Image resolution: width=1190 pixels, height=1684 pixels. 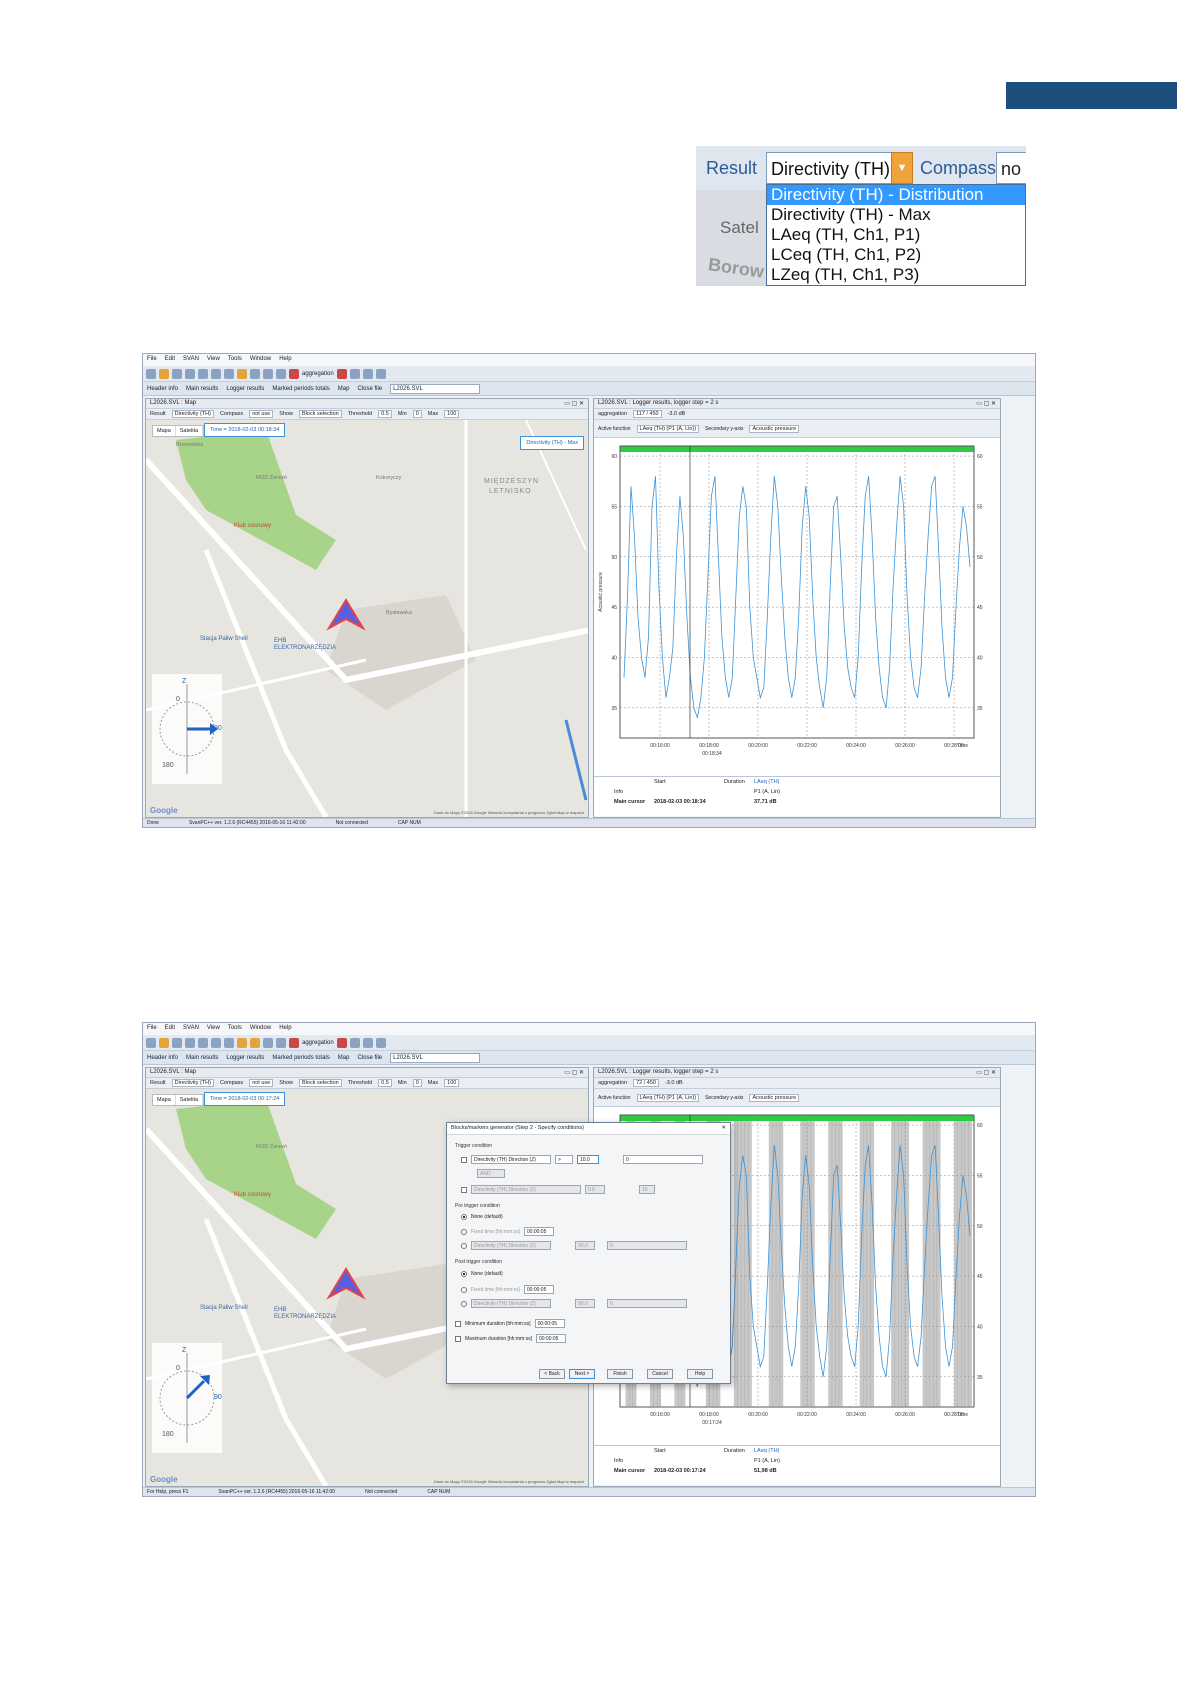 What do you see at coordinates (464, 1274) in the screenshot?
I see `post-none-radio` at bounding box center [464, 1274].